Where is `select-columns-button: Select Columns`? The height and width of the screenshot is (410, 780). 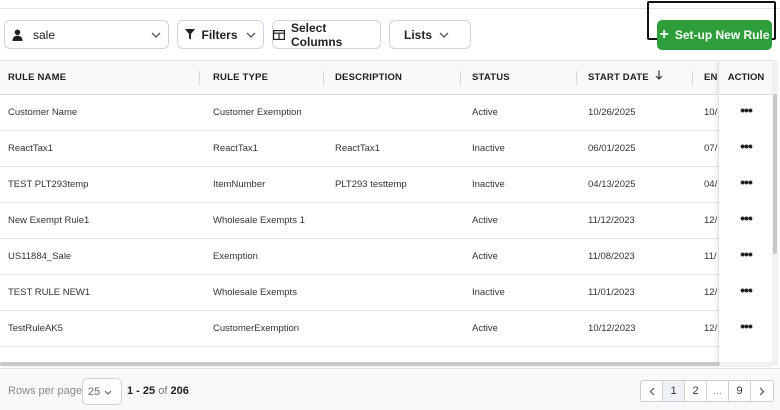
select-columns-button: Select Columns is located at coordinates (326, 34).